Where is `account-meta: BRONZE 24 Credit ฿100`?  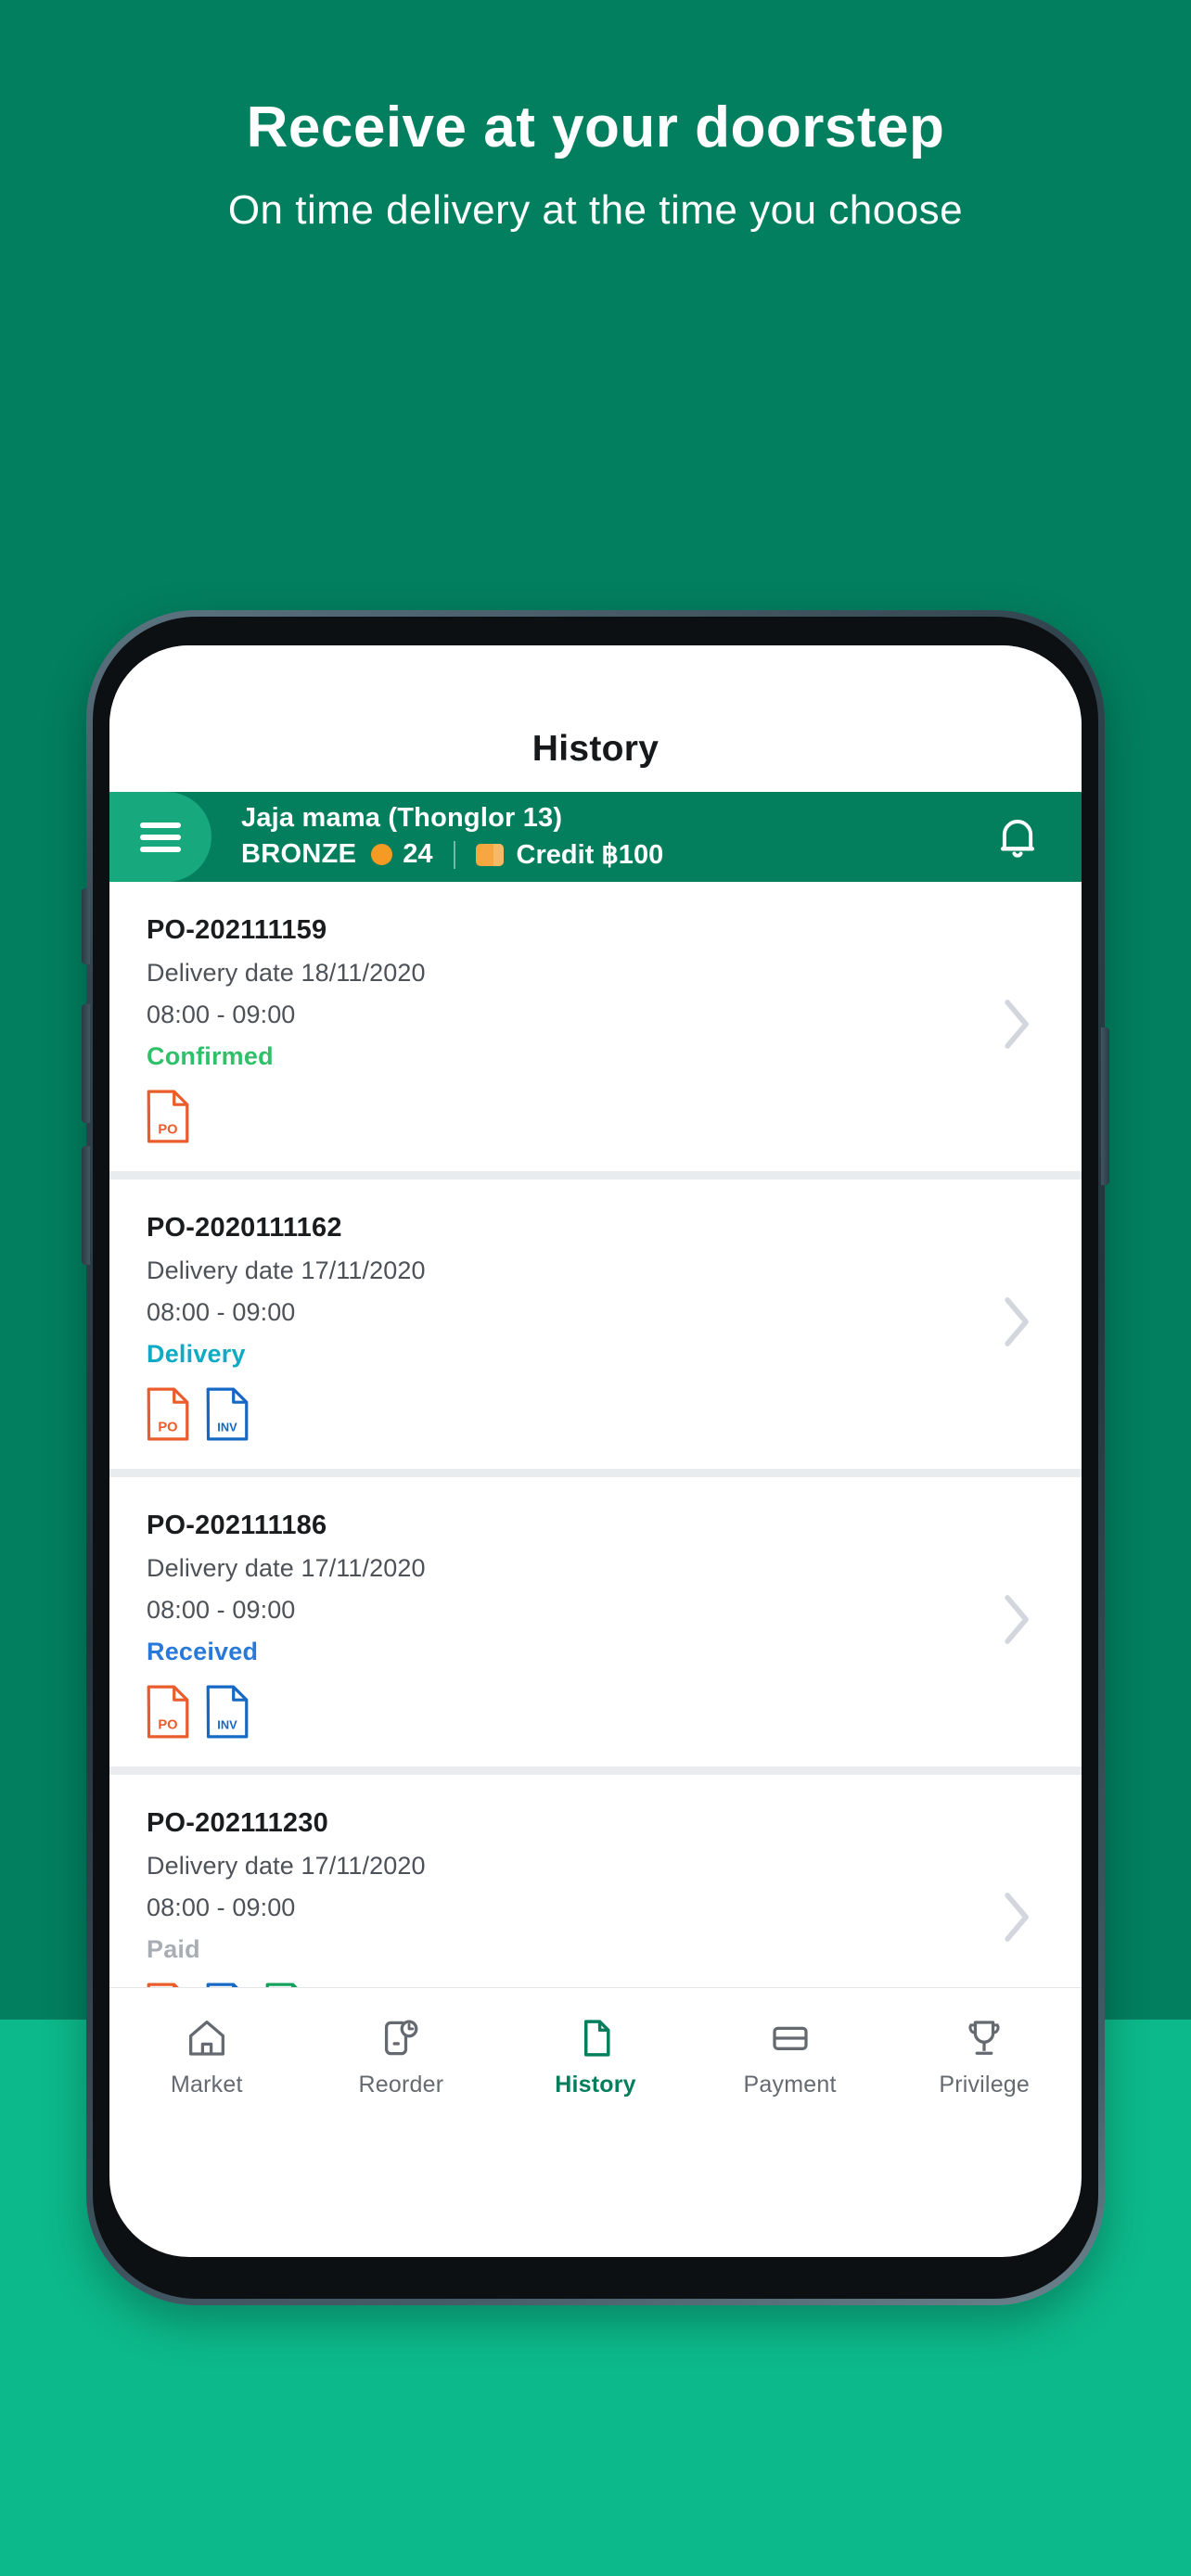
account-meta: BRONZE 24 Credit ฿100 is located at coordinates (452, 854).